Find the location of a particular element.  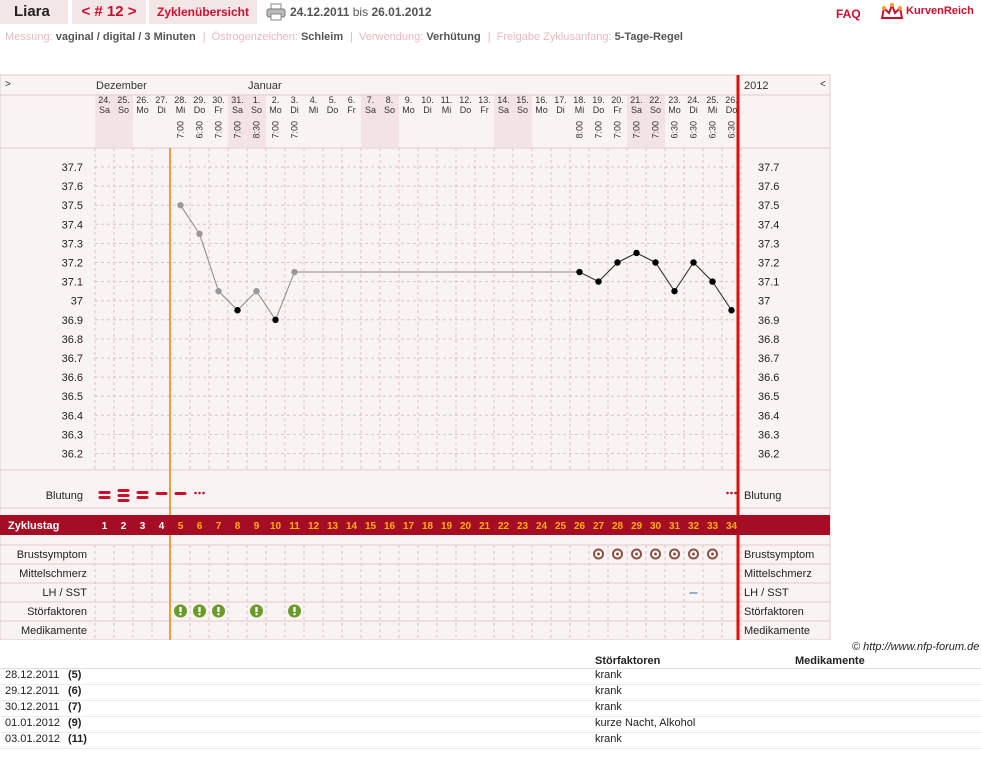

y-tick-label-right: 36.8 is located at coordinates (768, 340).